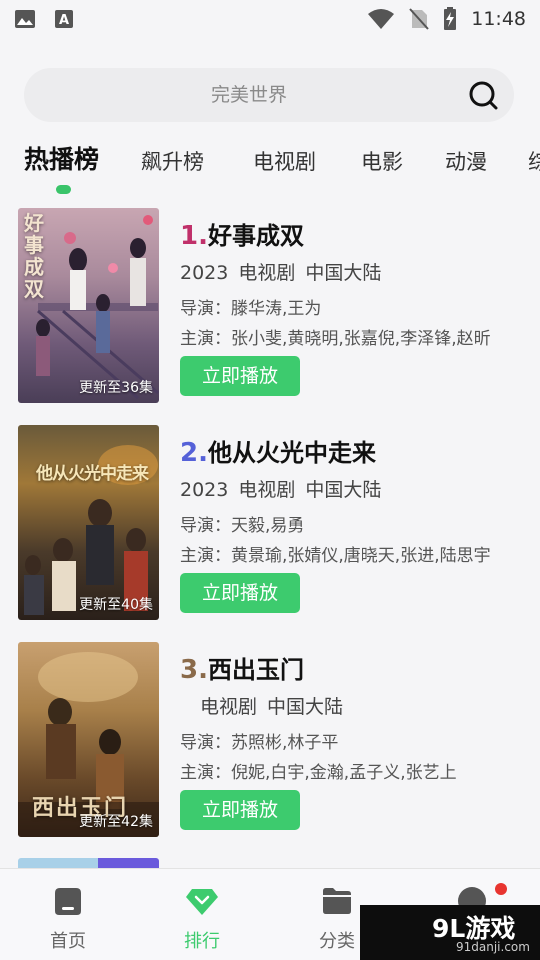 The image size is (540, 960). I want to click on poster-image: 好事 成双 更新至36集, so click(88, 305).